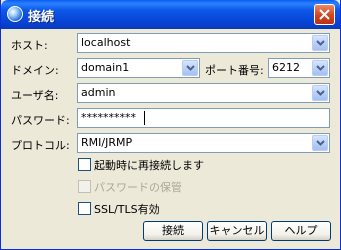 The image size is (341, 250). What do you see at coordinates (149, 165) in the screenshot?
I see `reconnect-label: 起動時に再接続します` at bounding box center [149, 165].